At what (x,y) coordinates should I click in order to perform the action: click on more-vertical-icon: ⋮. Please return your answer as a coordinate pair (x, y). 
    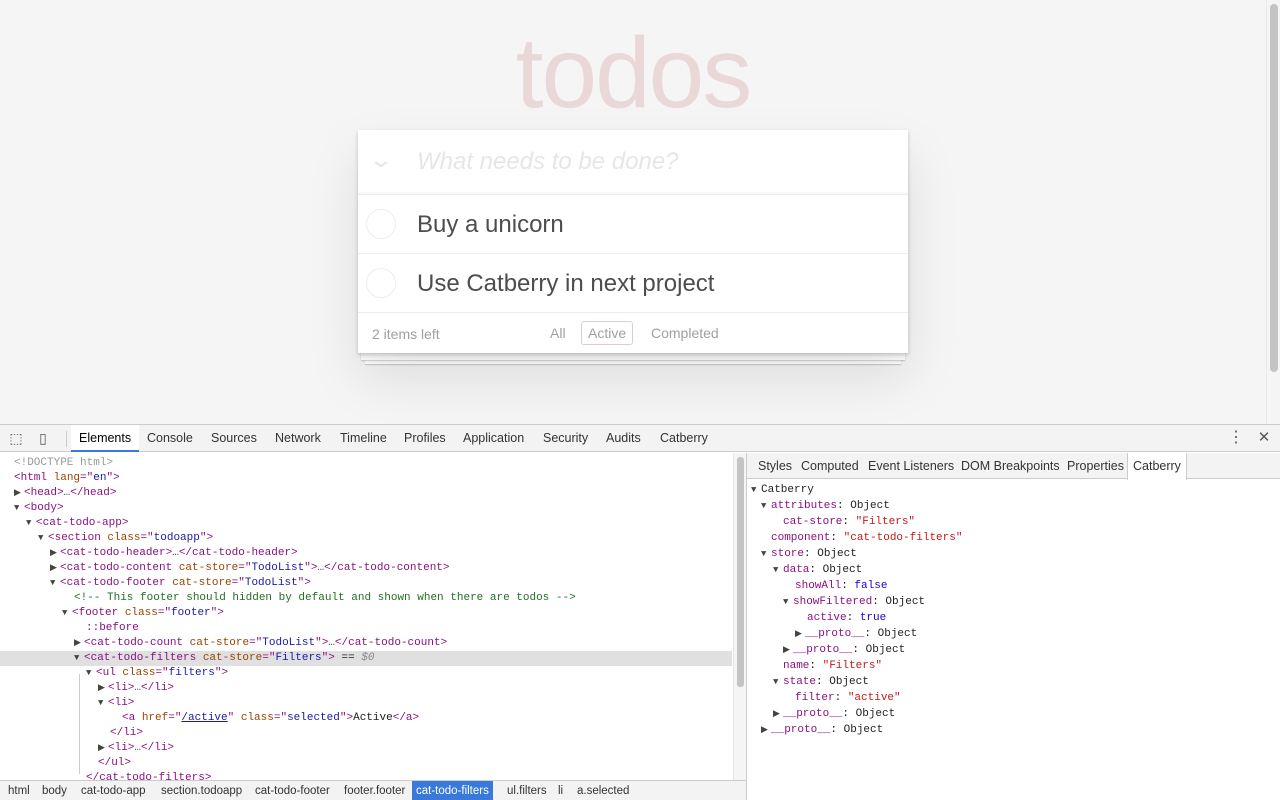
    Looking at the image, I should click on (1236, 438).